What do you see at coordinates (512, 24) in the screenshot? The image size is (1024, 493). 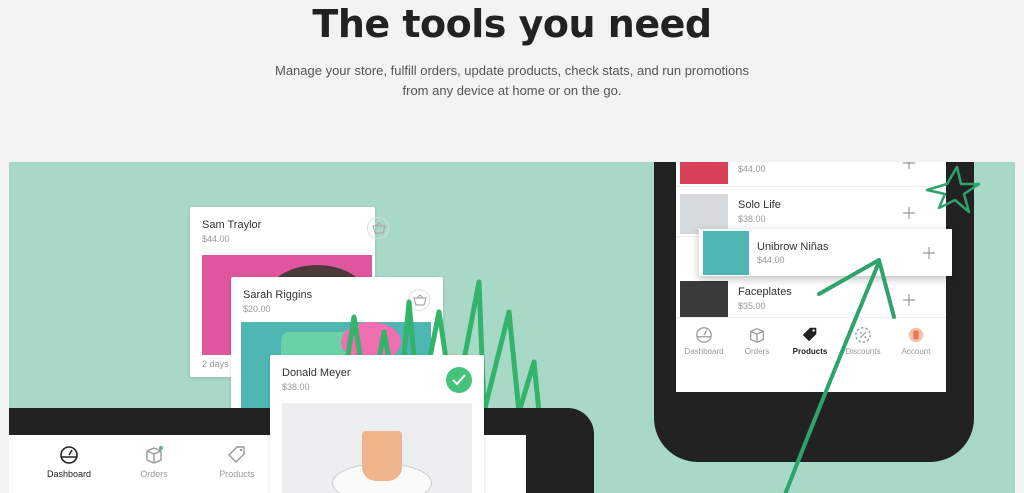 I see `page-title: The tools you need` at bounding box center [512, 24].